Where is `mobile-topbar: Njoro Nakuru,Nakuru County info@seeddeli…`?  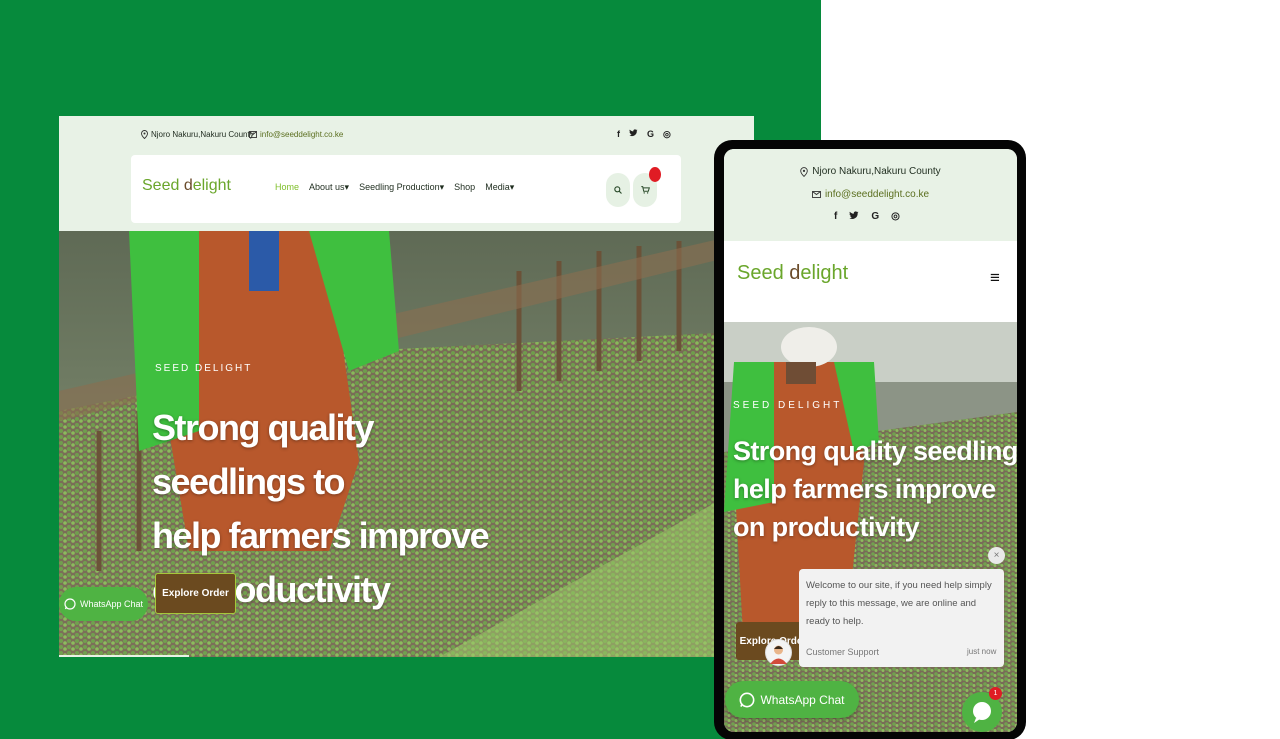 mobile-topbar: Njoro Nakuru,Nakuru County info@seeddeli… is located at coordinates (870, 195).